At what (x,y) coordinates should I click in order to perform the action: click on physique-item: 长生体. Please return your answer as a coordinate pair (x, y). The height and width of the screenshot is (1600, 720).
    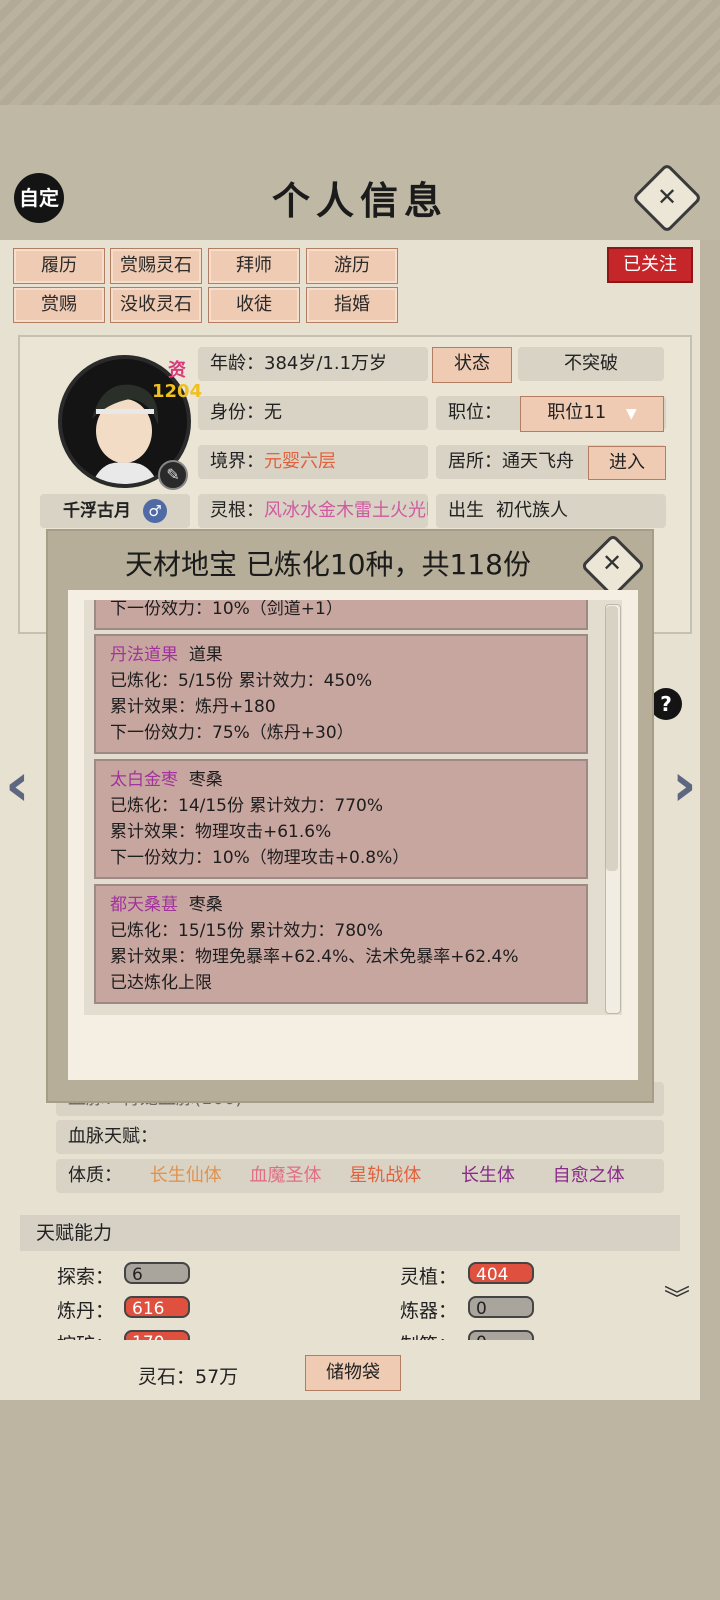
    Looking at the image, I should click on (488, 1175).